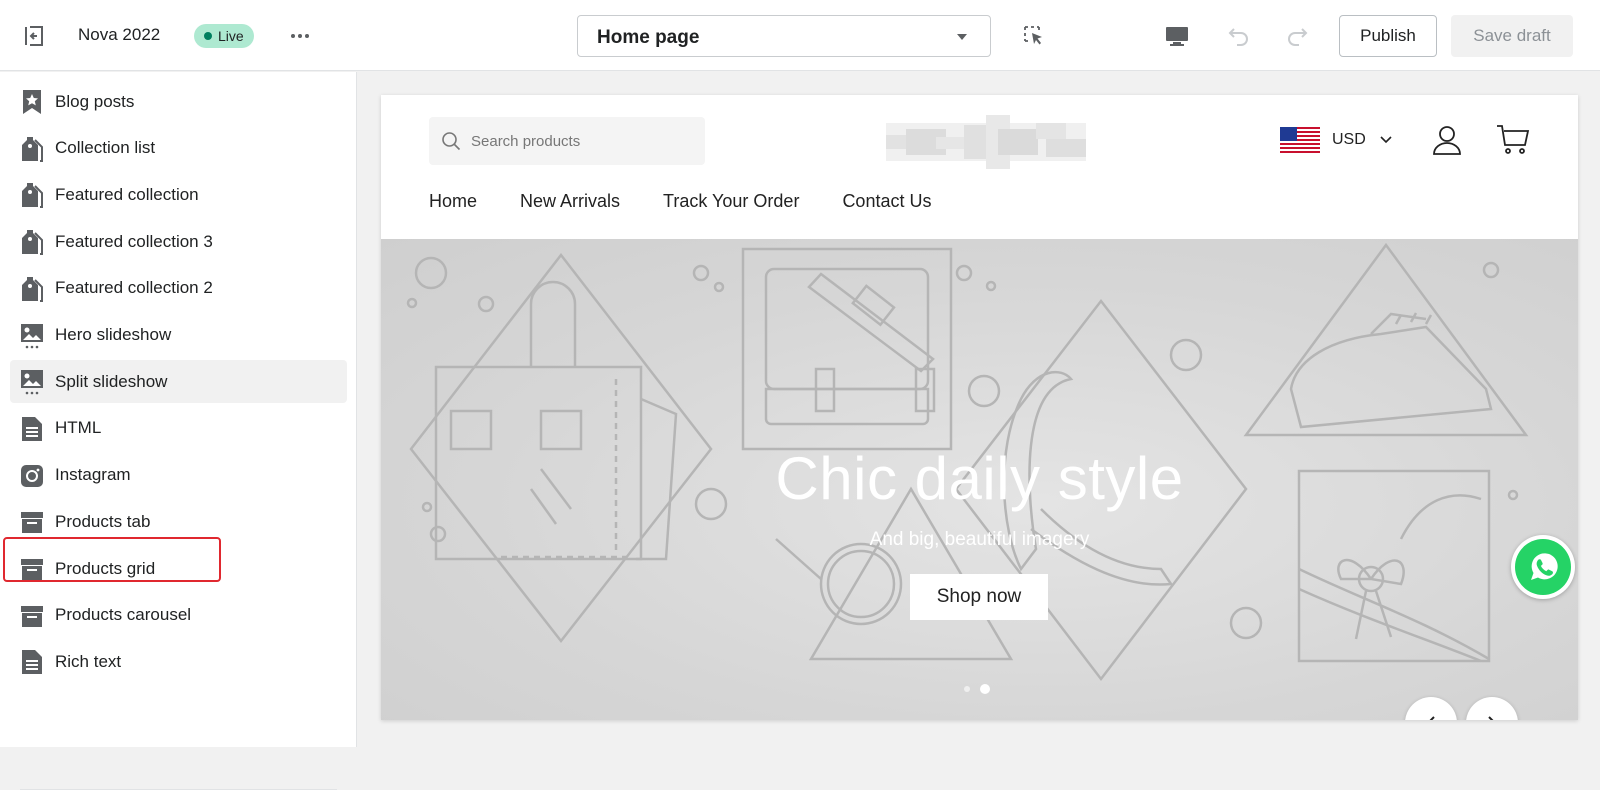 Image resolution: width=1600 pixels, height=790 pixels. I want to click on sidebar-item-featured-collection: Featured collection, so click(178, 194).